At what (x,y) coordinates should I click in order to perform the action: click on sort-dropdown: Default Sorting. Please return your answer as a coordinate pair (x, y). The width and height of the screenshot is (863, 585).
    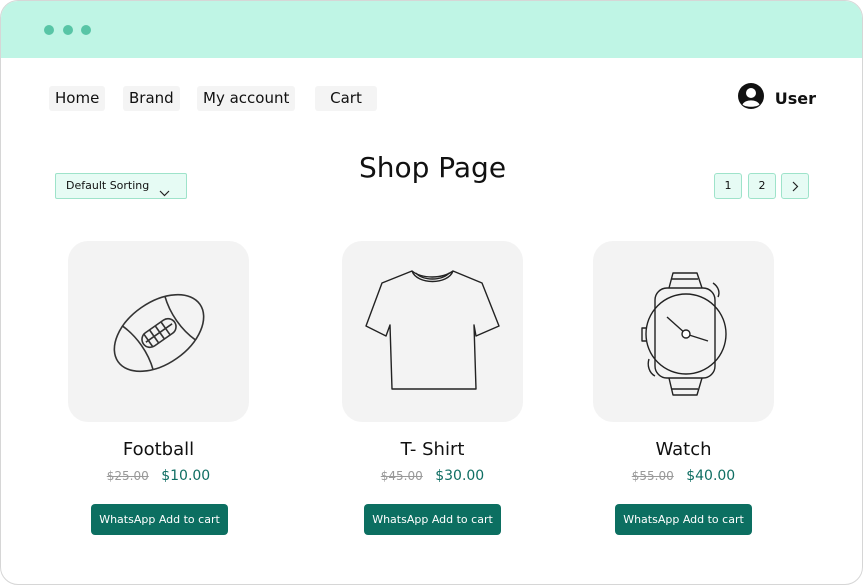
    Looking at the image, I should click on (121, 186).